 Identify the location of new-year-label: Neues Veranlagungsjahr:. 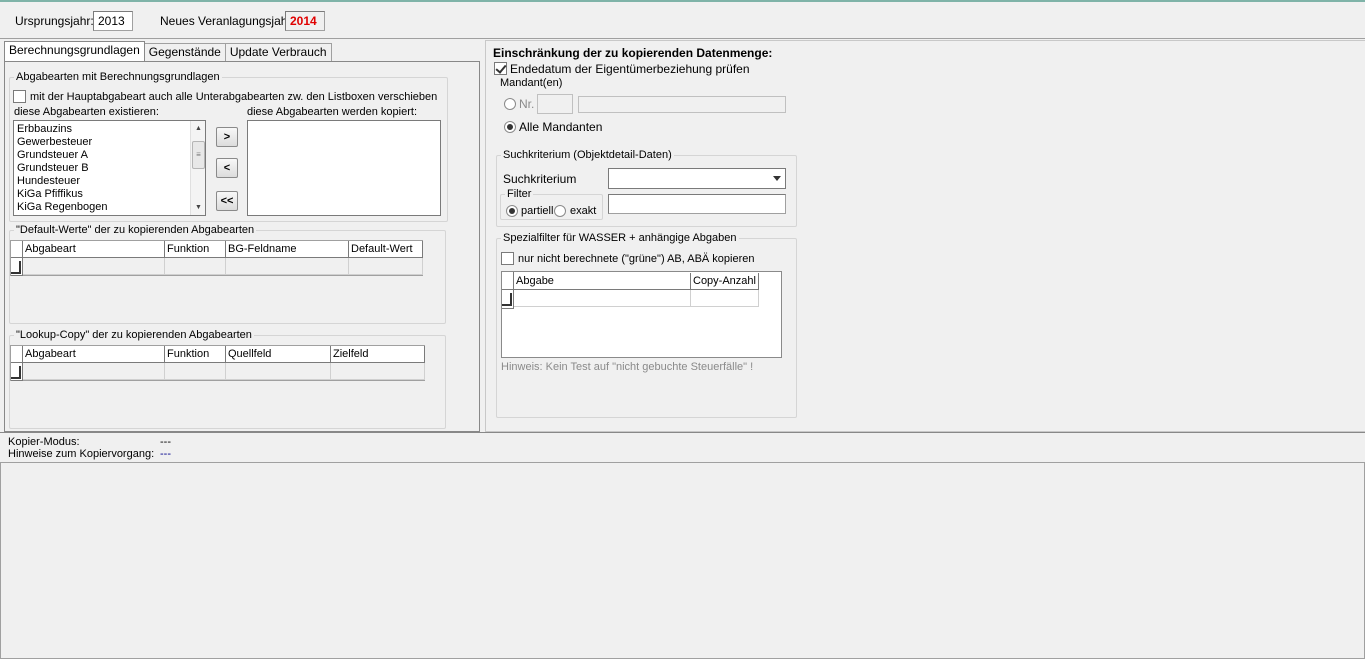
(227, 21).